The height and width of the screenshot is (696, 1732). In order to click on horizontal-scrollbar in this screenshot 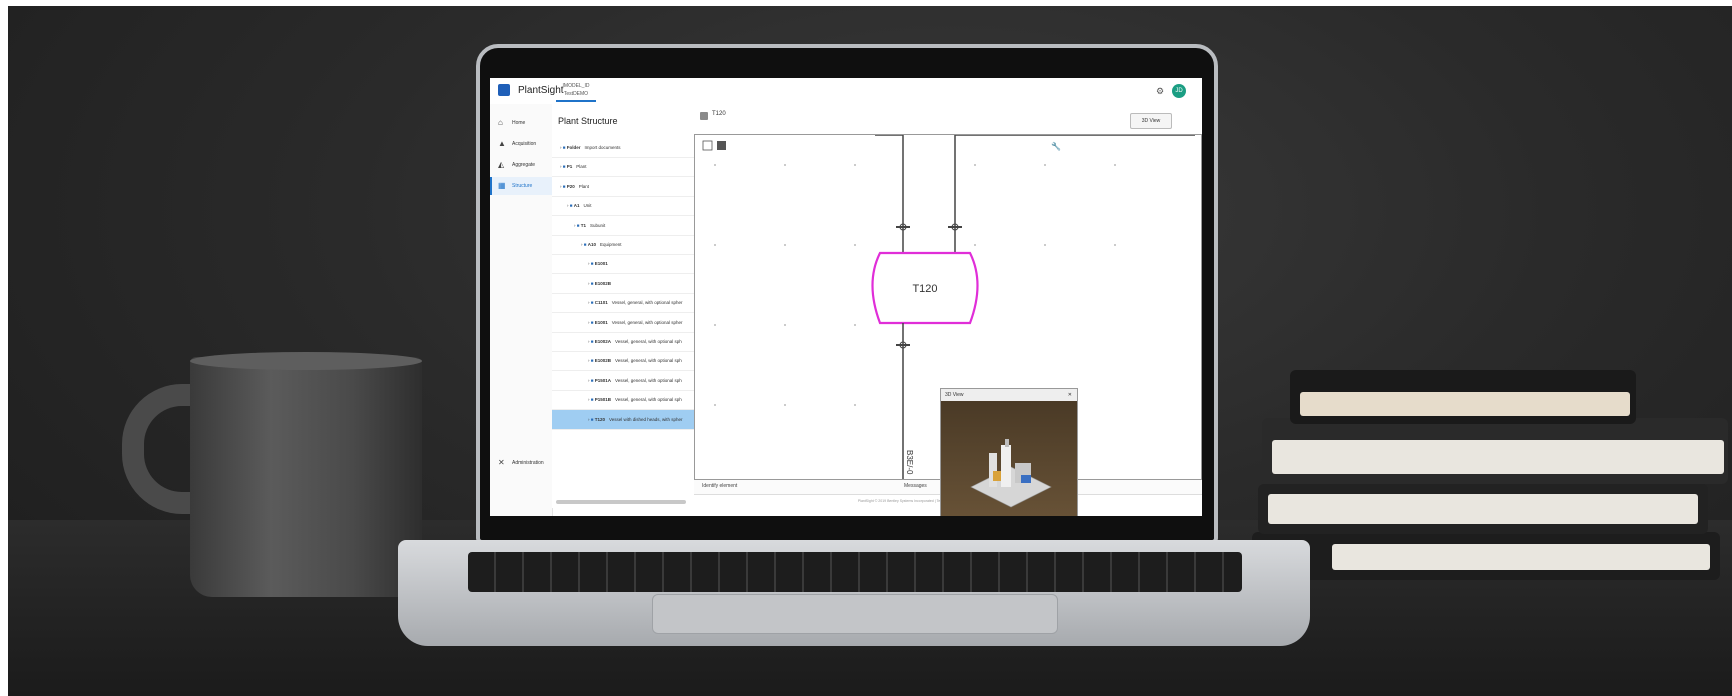, I will do `click(621, 502)`.